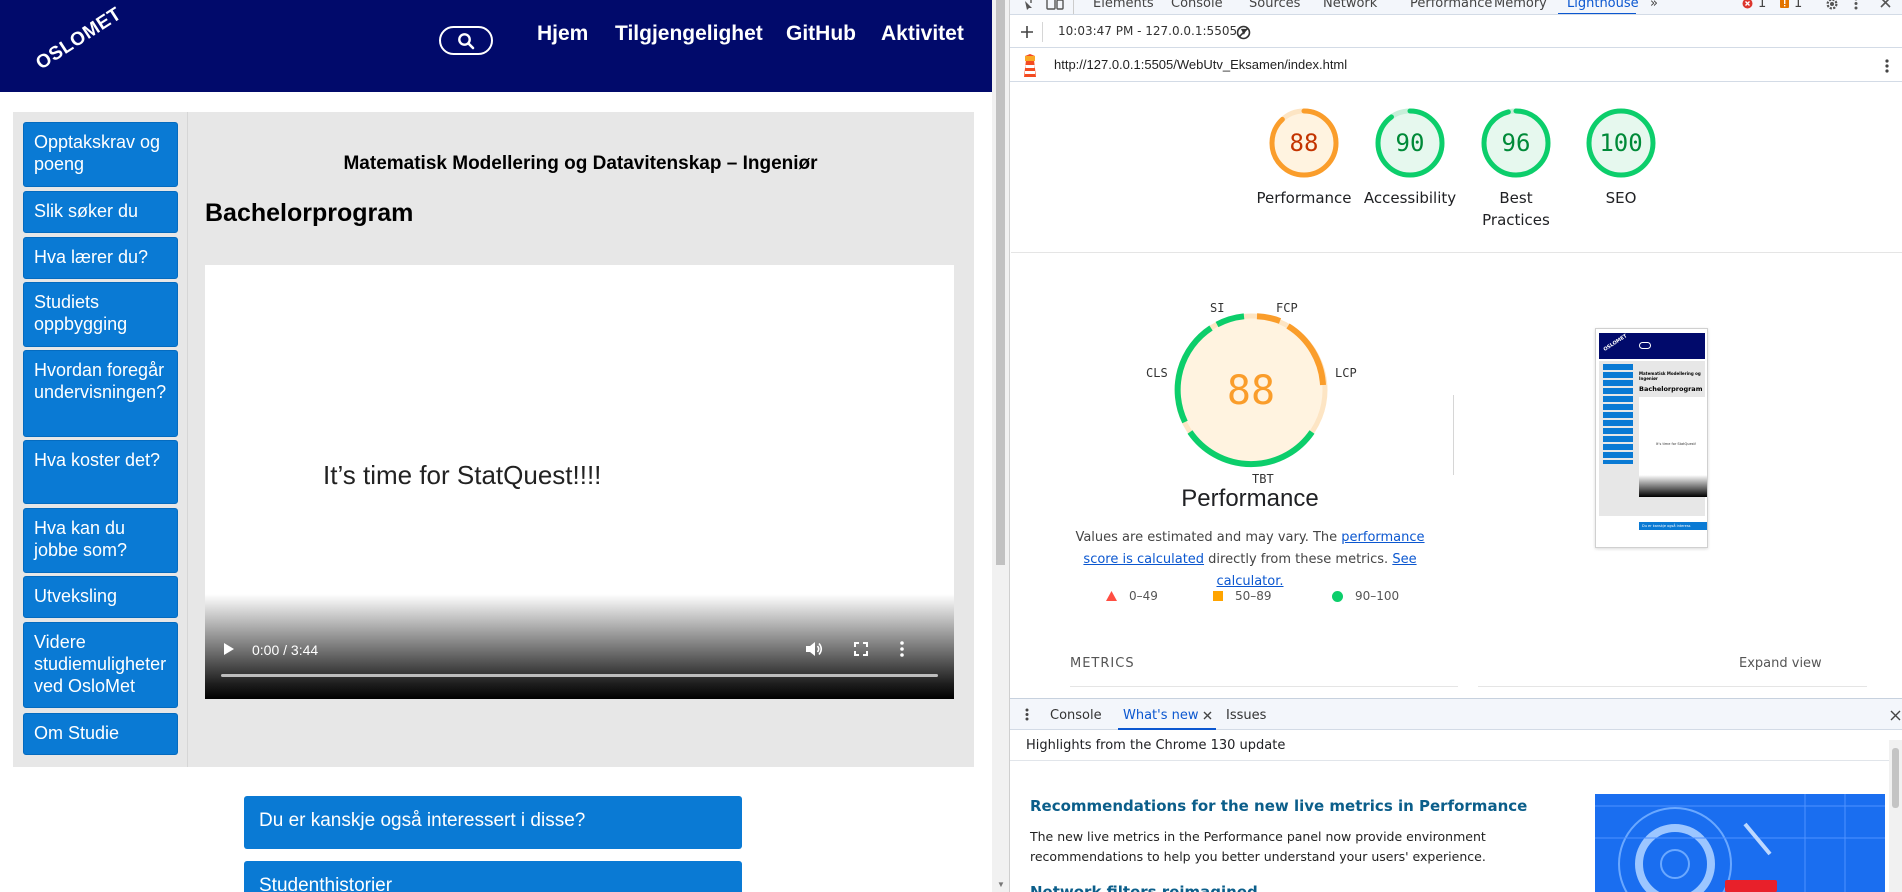  Describe the element at coordinates (1156, 745) in the screenshot. I see `whats-new-intro: Highlights from the Chrome 130 update` at that location.